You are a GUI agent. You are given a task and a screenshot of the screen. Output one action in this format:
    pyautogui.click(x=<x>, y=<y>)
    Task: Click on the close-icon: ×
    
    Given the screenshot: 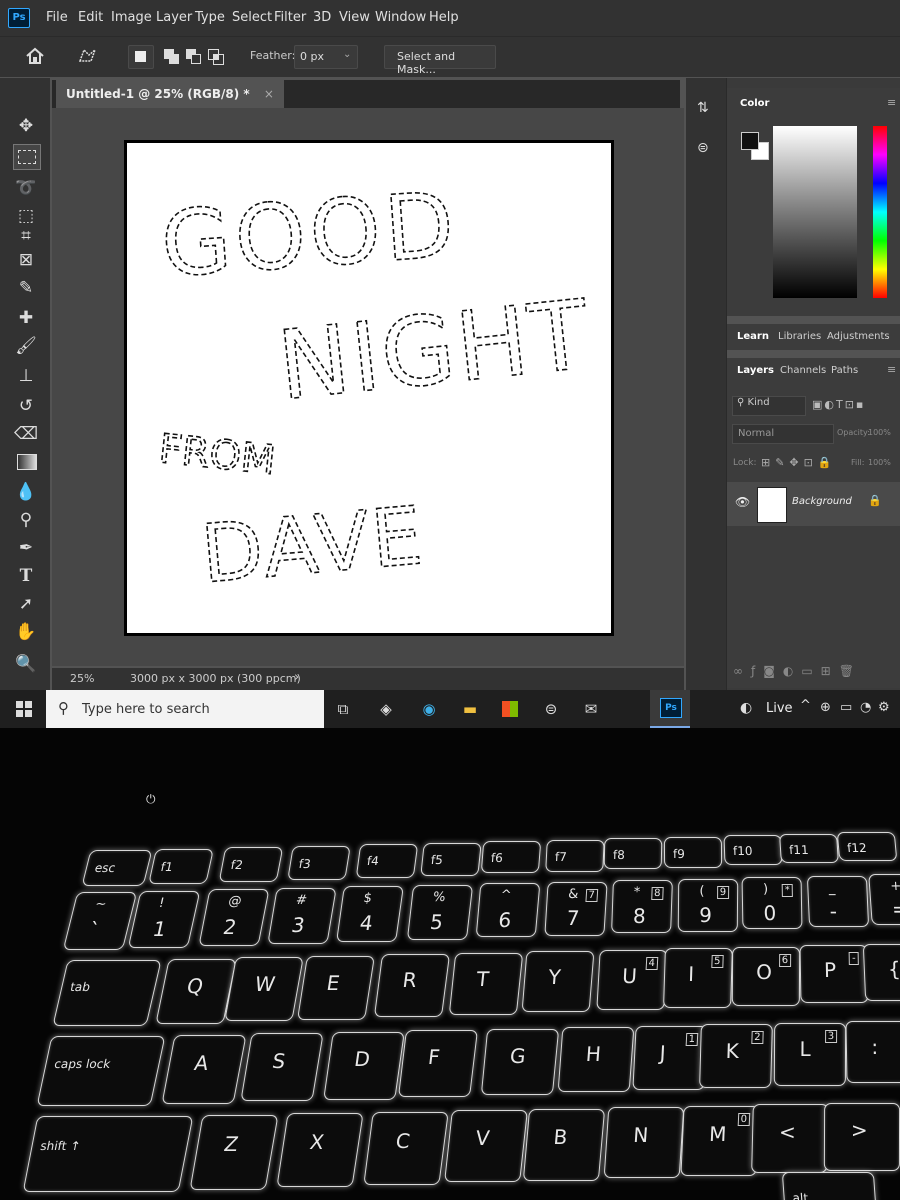 What is the action you would take?
    pyautogui.click(x=269, y=94)
    